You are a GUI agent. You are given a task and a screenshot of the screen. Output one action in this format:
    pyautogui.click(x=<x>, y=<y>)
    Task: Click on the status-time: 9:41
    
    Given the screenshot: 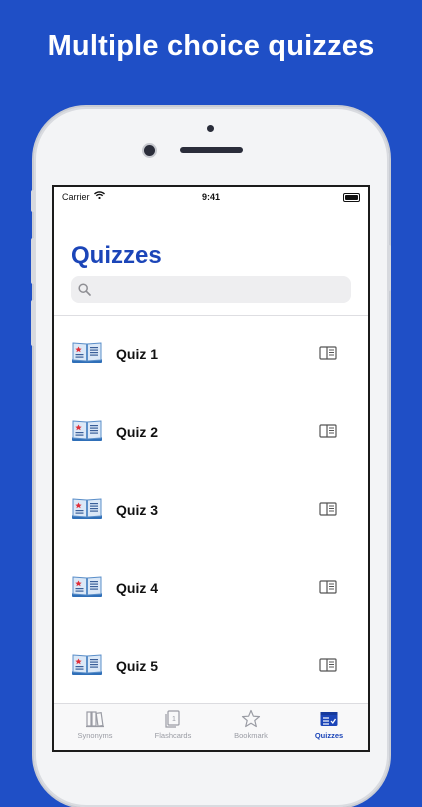 What is the action you would take?
    pyautogui.click(x=210, y=197)
    